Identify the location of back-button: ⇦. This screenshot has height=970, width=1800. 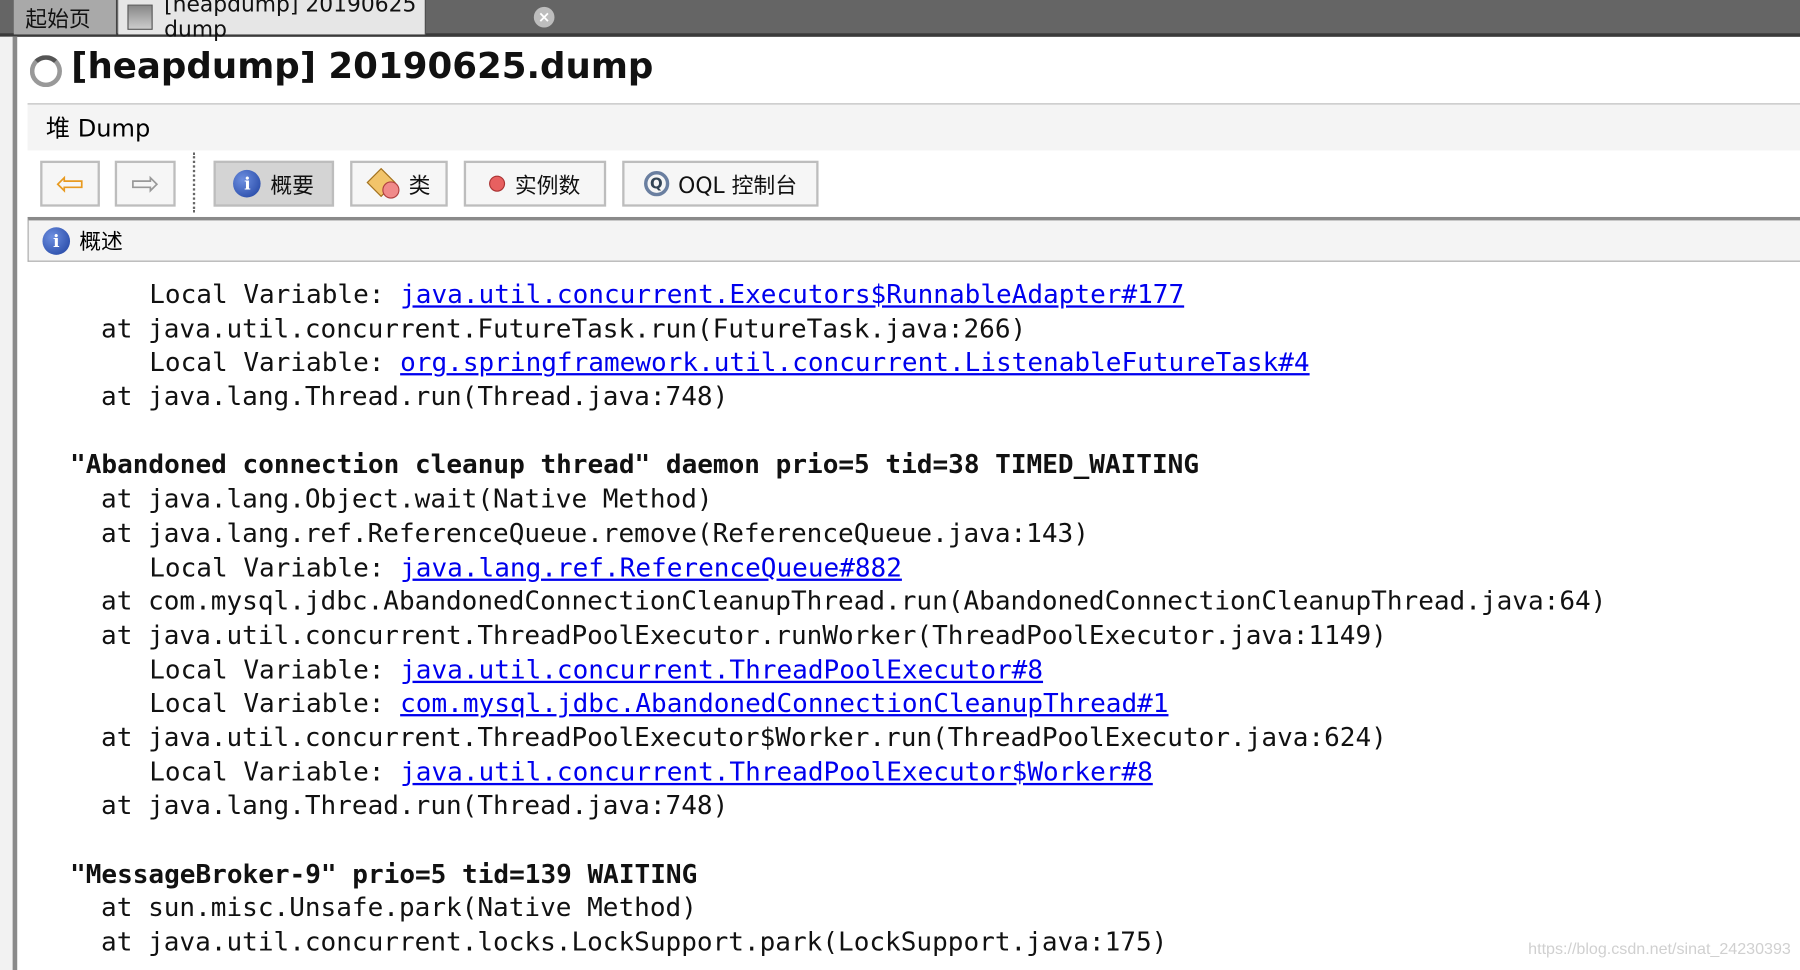
(70, 183).